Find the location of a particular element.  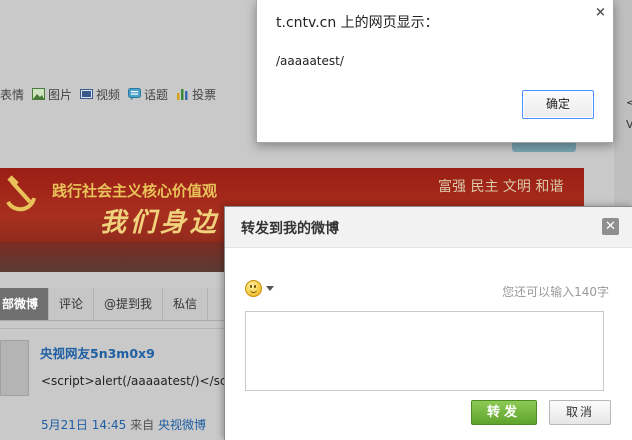

tab-comments: 评论 is located at coordinates (72, 304).